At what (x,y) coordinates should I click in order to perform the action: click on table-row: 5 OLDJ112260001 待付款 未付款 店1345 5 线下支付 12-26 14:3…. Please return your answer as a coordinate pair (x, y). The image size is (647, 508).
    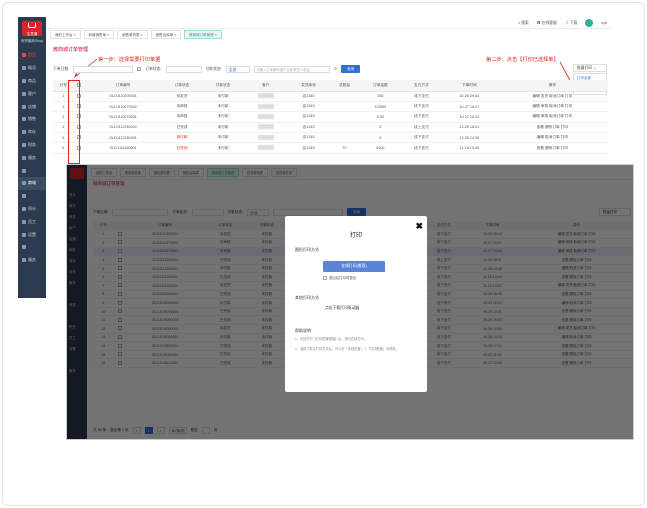
    Looking at the image, I should click on (330, 138).